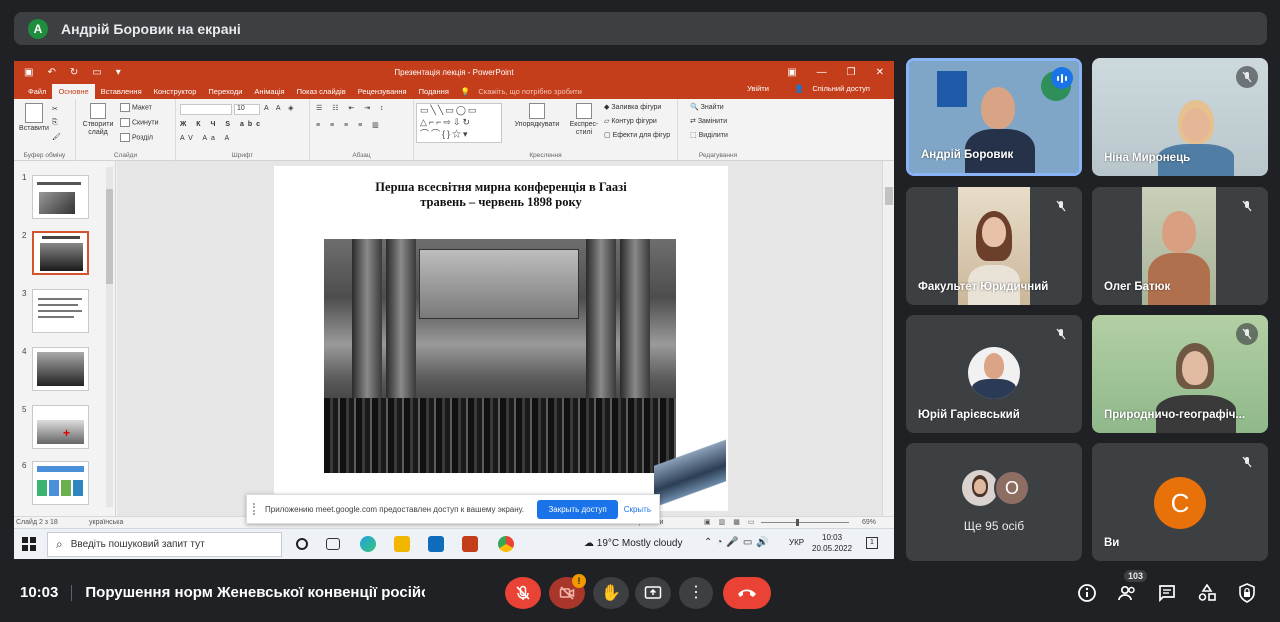 The height and width of the screenshot is (622, 1280). Describe the element at coordinates (994, 374) in the screenshot. I see `participant-tile: Юрій Гарієвський` at that location.